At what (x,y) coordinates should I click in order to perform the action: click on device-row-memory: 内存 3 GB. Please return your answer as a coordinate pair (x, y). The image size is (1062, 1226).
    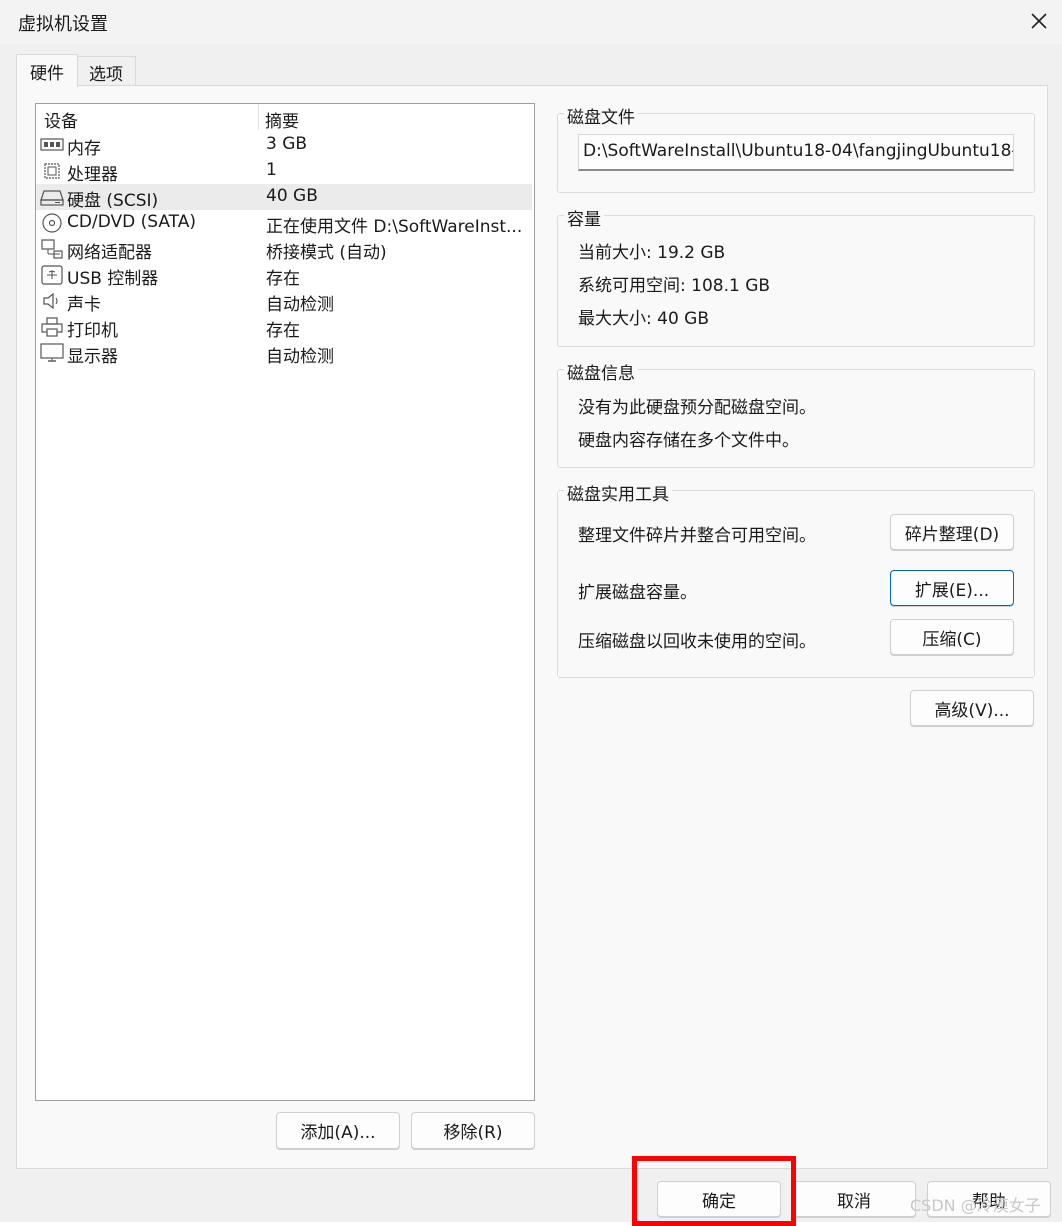
    Looking at the image, I should click on (284, 145).